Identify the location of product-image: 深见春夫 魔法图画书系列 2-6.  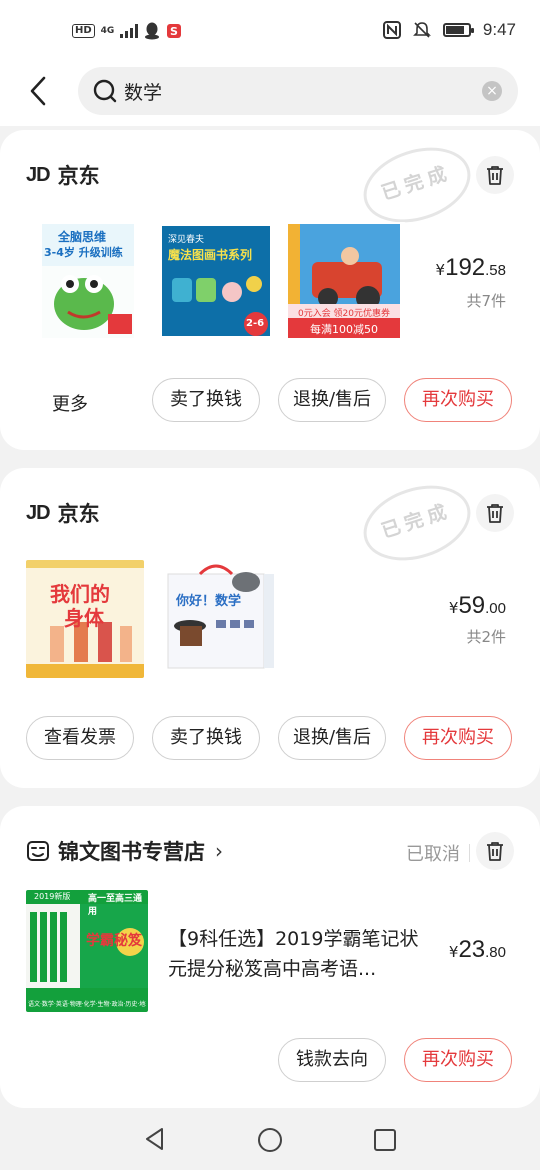
(217, 281).